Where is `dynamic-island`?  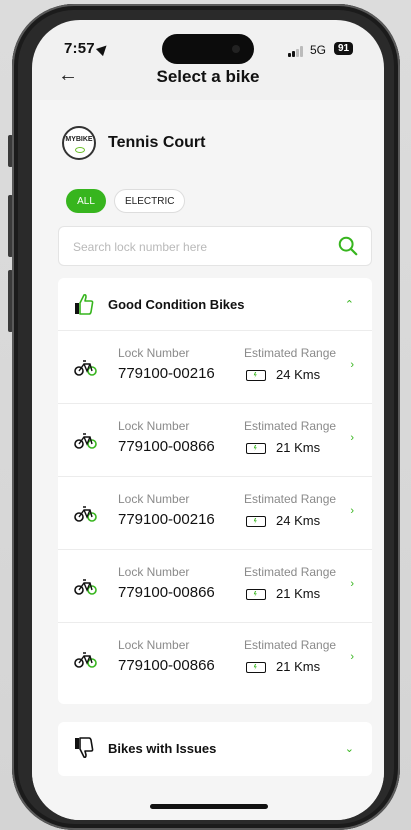
dynamic-island is located at coordinates (208, 49).